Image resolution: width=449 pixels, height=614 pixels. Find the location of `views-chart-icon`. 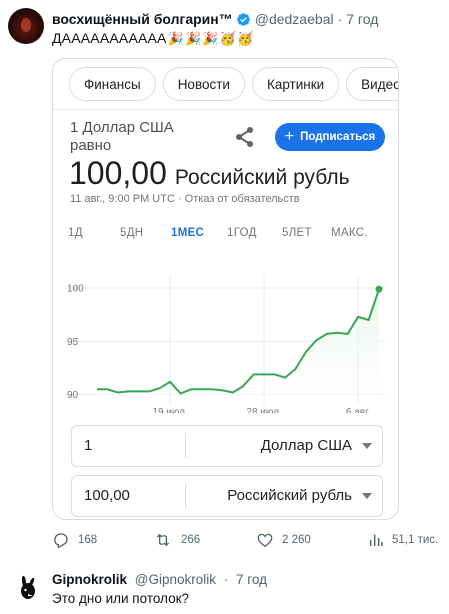

views-chart-icon is located at coordinates (376, 540).